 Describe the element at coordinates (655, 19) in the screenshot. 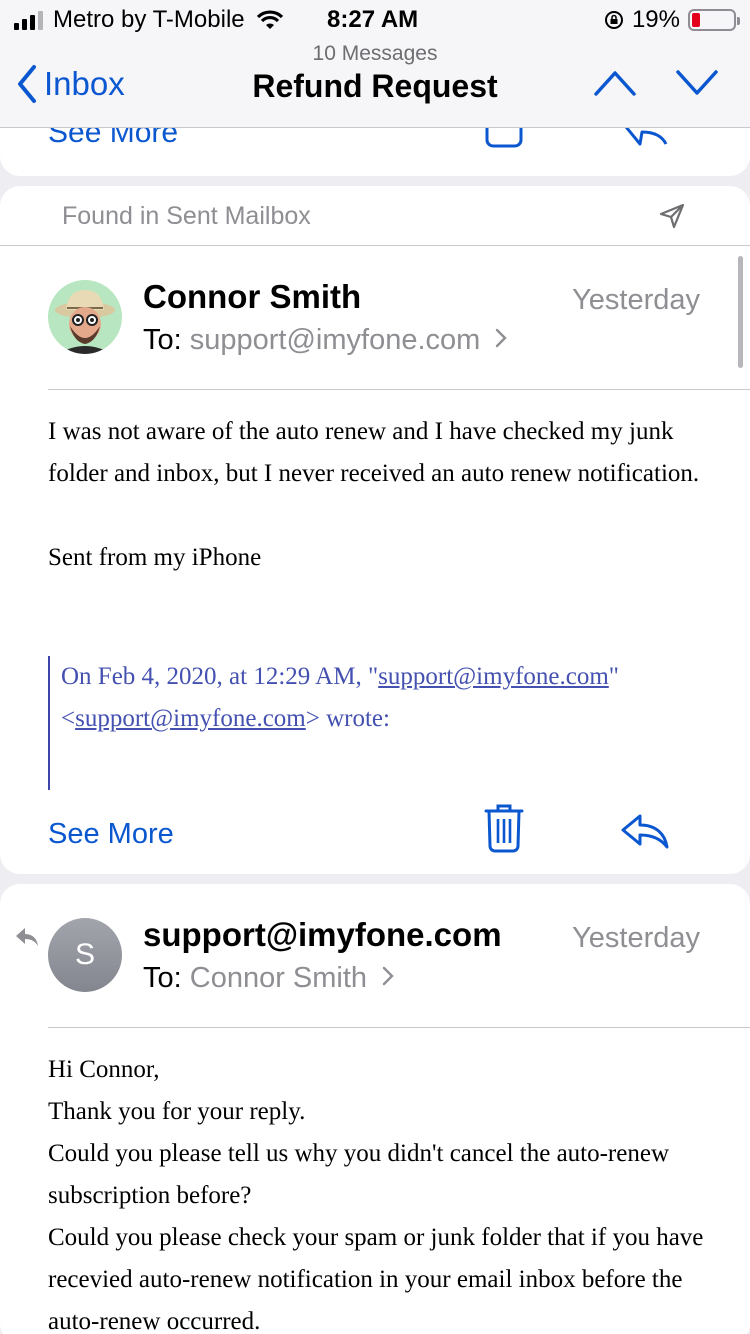

I see `battery-percent: 19%` at that location.